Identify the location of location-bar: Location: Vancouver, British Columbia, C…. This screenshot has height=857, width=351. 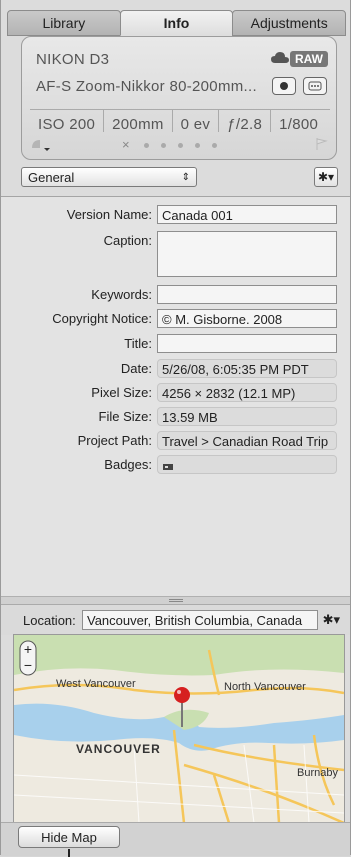
(175, 619).